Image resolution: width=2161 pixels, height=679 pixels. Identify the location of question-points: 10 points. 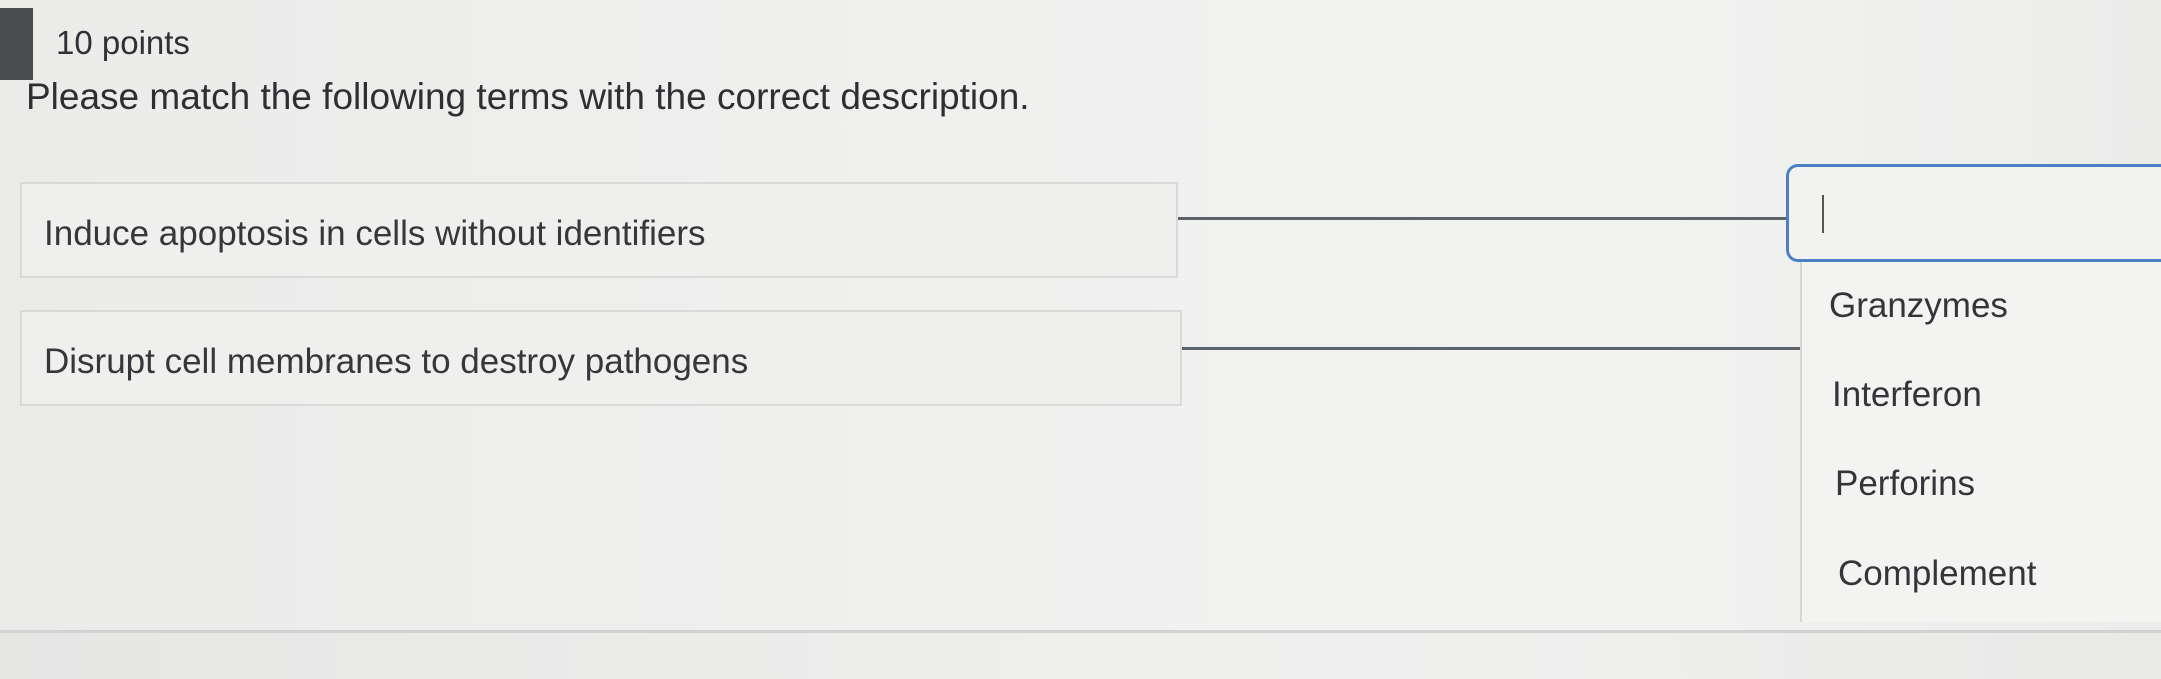
(123, 42).